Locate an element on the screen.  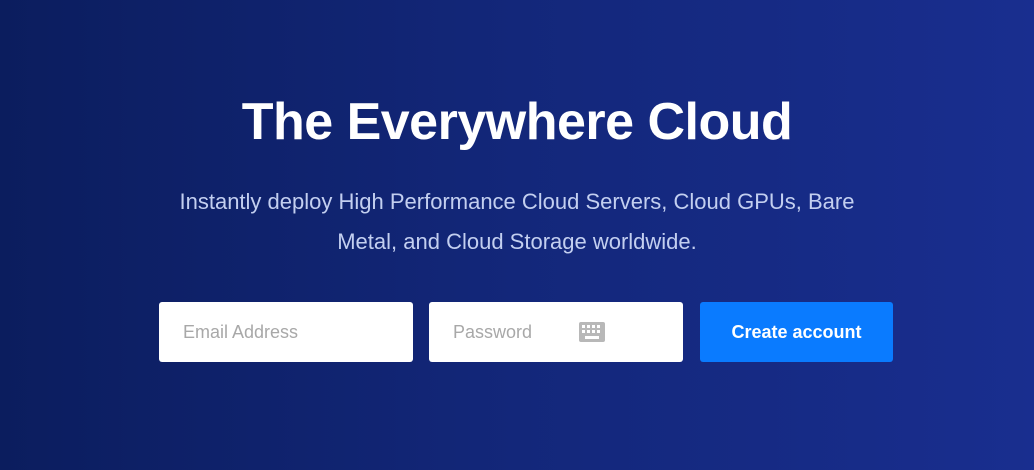
email-input is located at coordinates (286, 332).